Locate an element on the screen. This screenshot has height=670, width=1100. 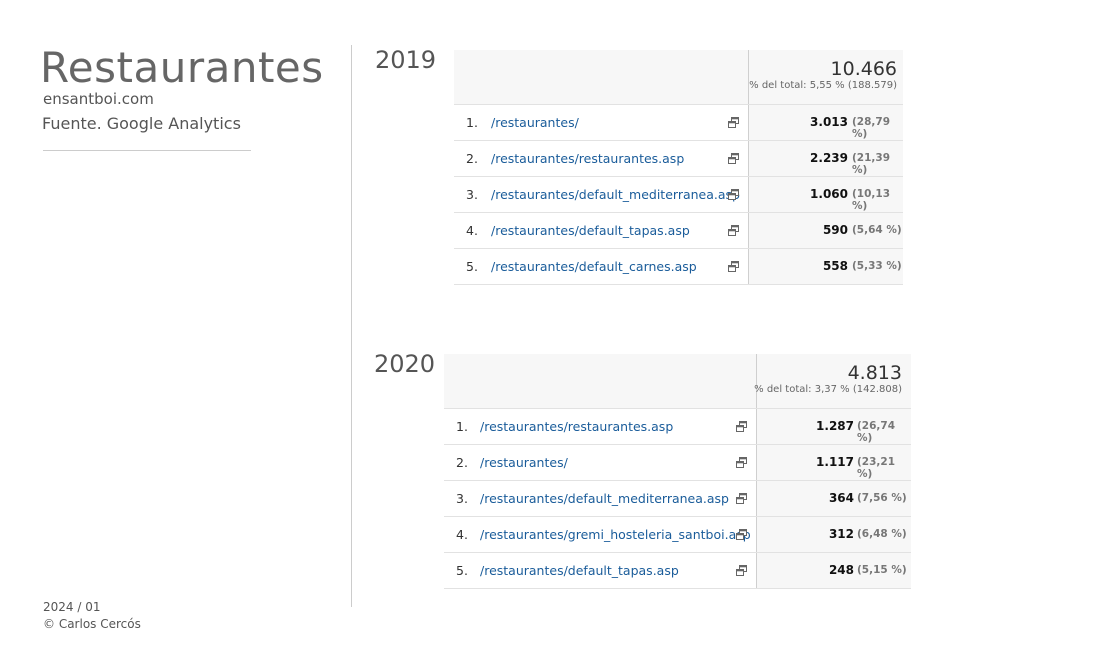
title-divider is located at coordinates (147, 150).